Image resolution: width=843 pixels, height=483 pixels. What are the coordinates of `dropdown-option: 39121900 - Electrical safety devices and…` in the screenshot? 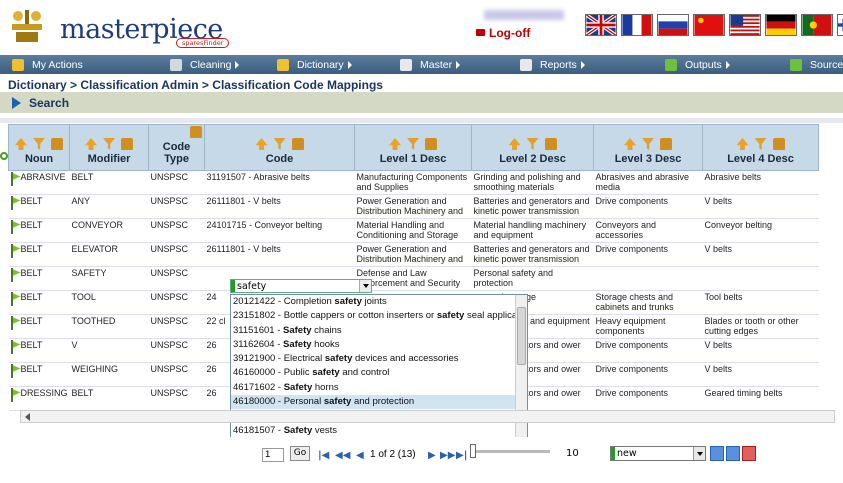 It's located at (379, 359).